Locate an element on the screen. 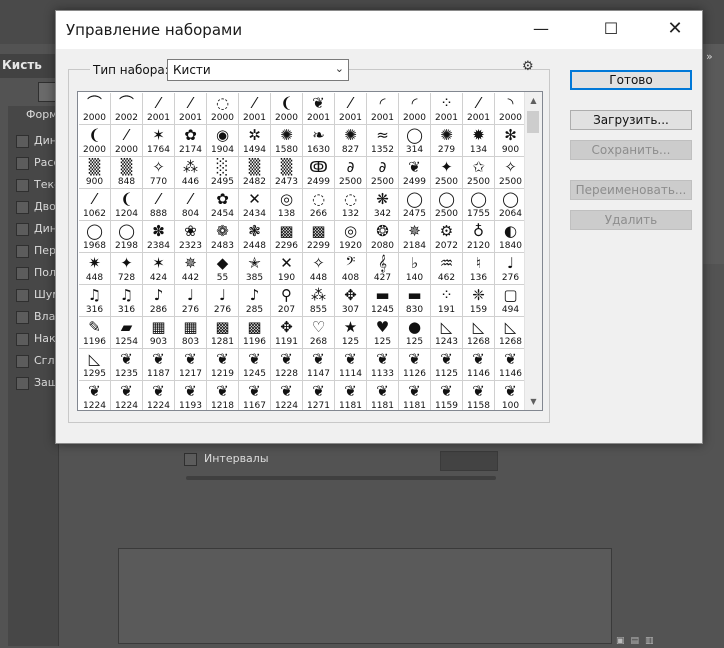  brush-preset-cell: ❦ 1125 is located at coordinates (447, 365).